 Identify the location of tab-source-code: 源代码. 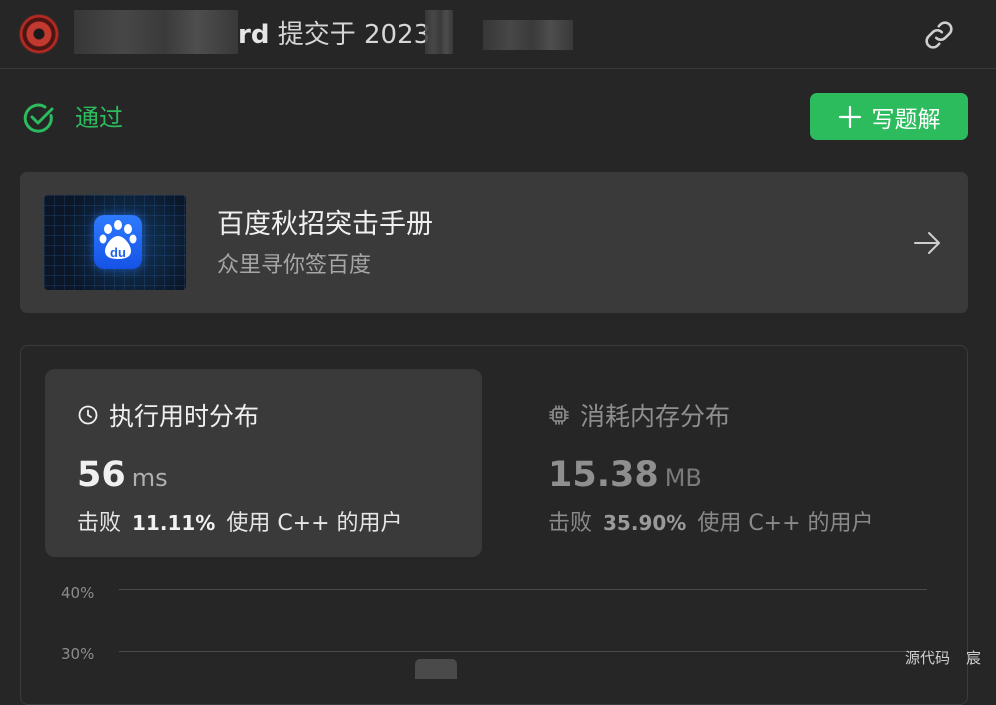
(927, 657).